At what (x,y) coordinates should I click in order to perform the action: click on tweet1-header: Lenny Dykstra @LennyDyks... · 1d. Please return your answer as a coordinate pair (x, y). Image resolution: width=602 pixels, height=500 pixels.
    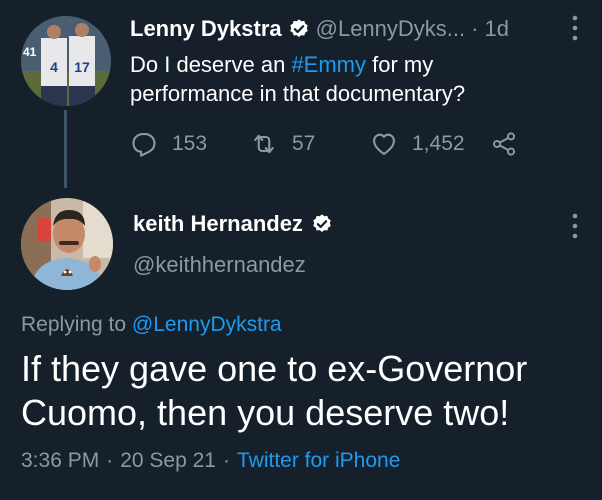
    Looking at the image, I should click on (319, 29).